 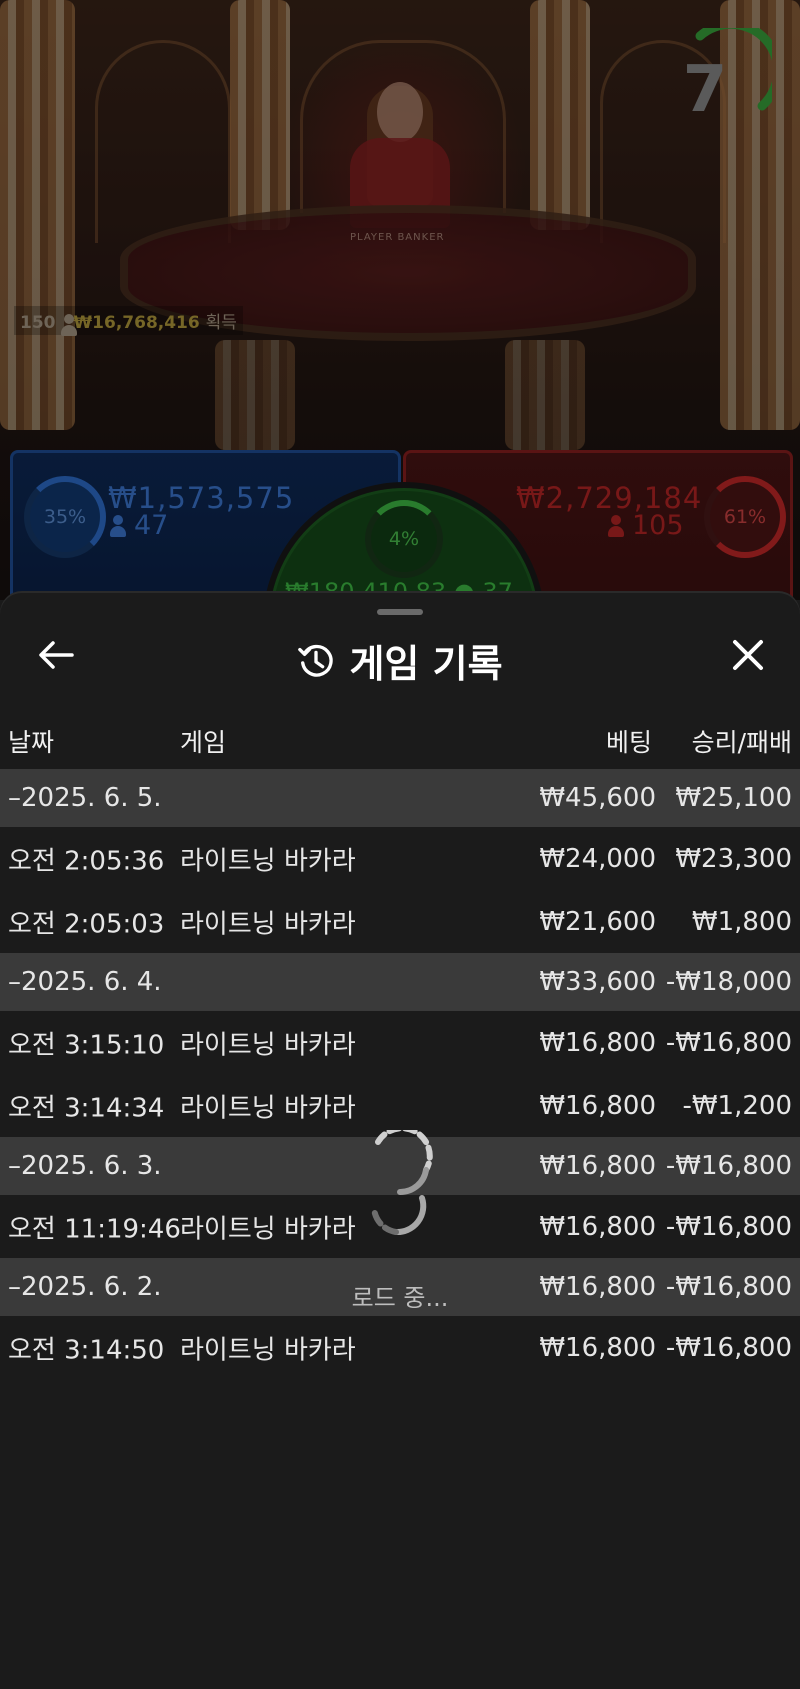 I want to click on date-group-row: –2025. 6. 5. ₩45,600 ₩25,100, so click(x=400, y=798).